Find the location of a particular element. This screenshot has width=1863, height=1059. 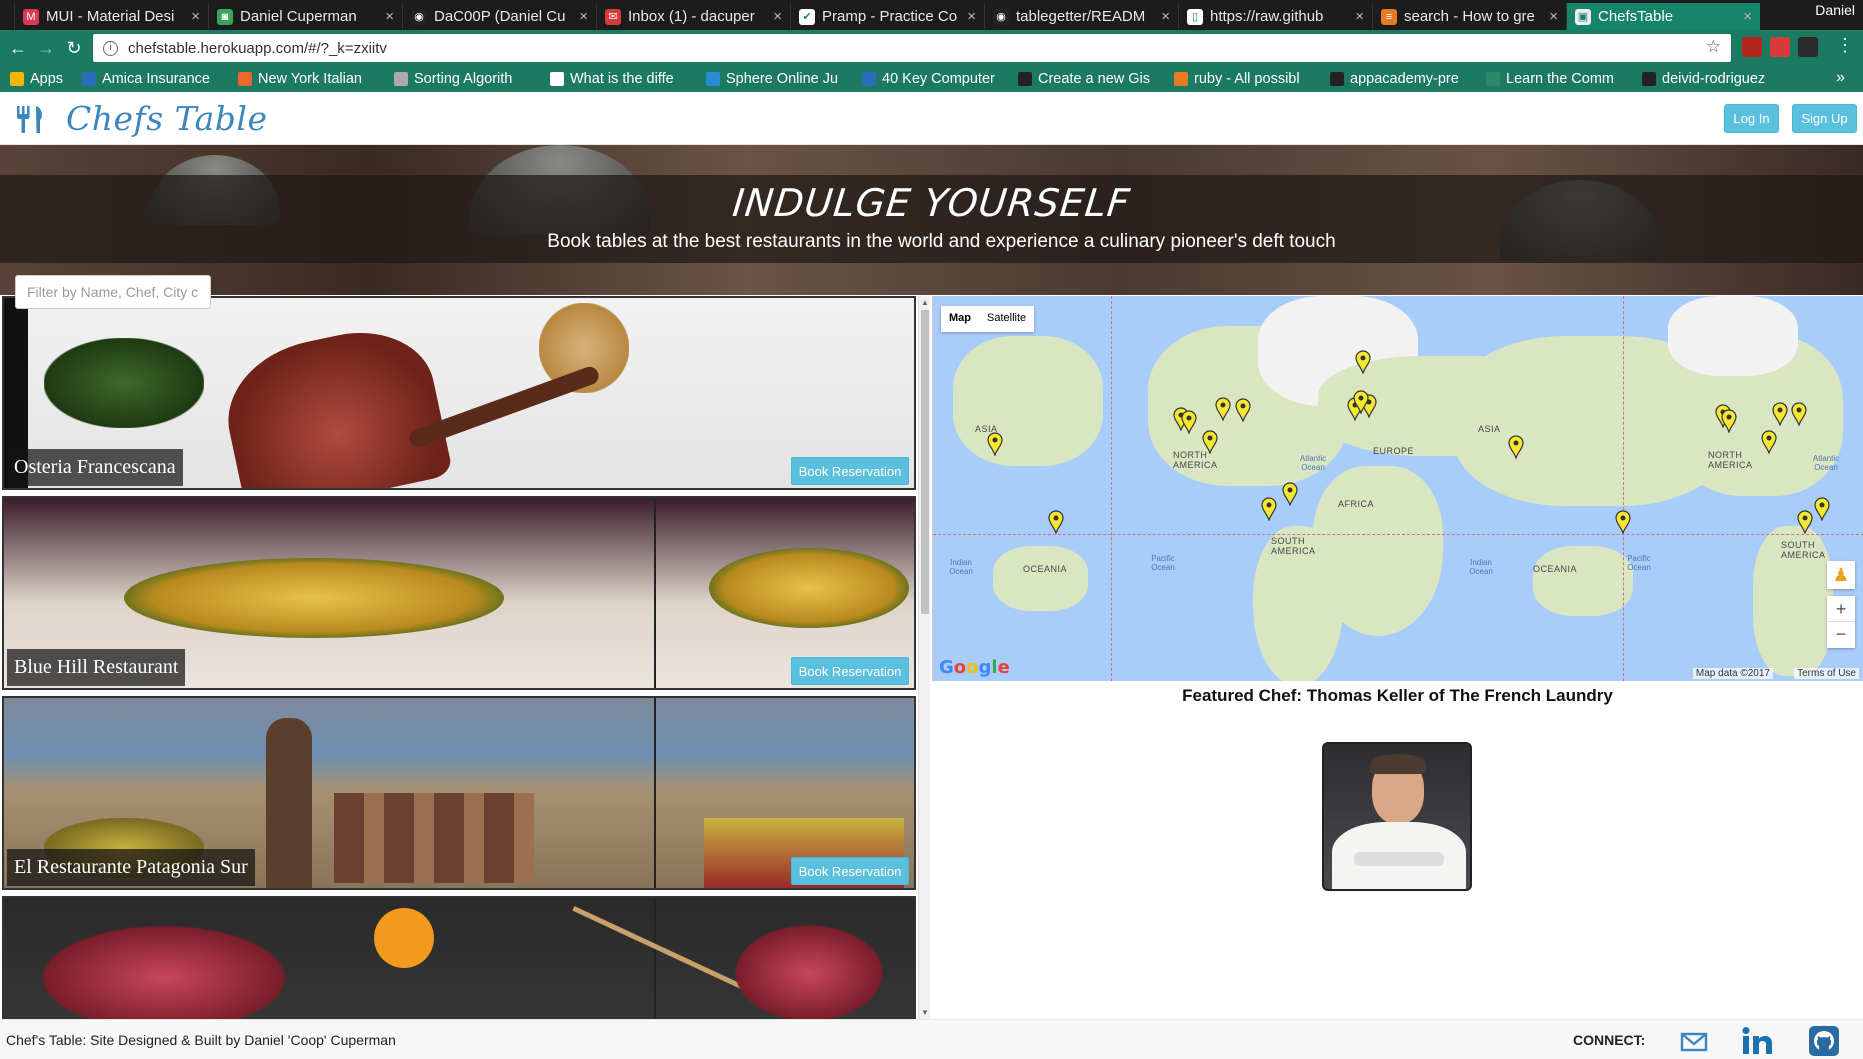

url-text: chefstable.herokuapp.com/#/?_k=zxiitv is located at coordinates (257, 48).